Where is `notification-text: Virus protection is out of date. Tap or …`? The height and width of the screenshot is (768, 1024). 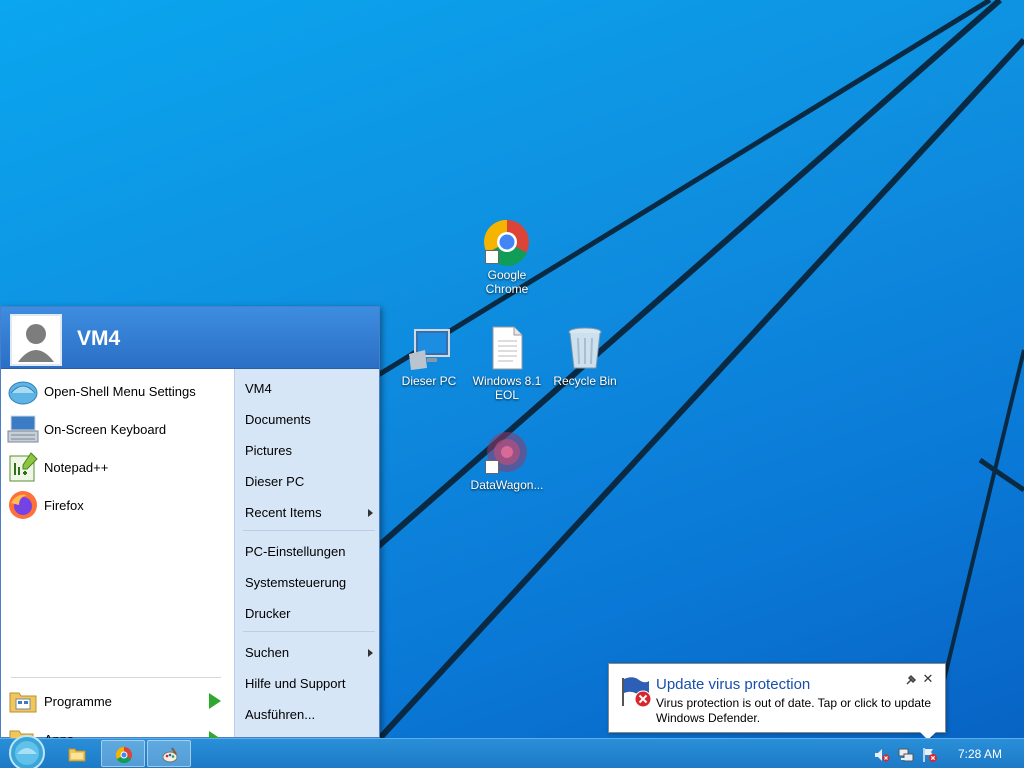
notification-text: Virus protection is out of date. Tap or … is located at coordinates (794, 710).